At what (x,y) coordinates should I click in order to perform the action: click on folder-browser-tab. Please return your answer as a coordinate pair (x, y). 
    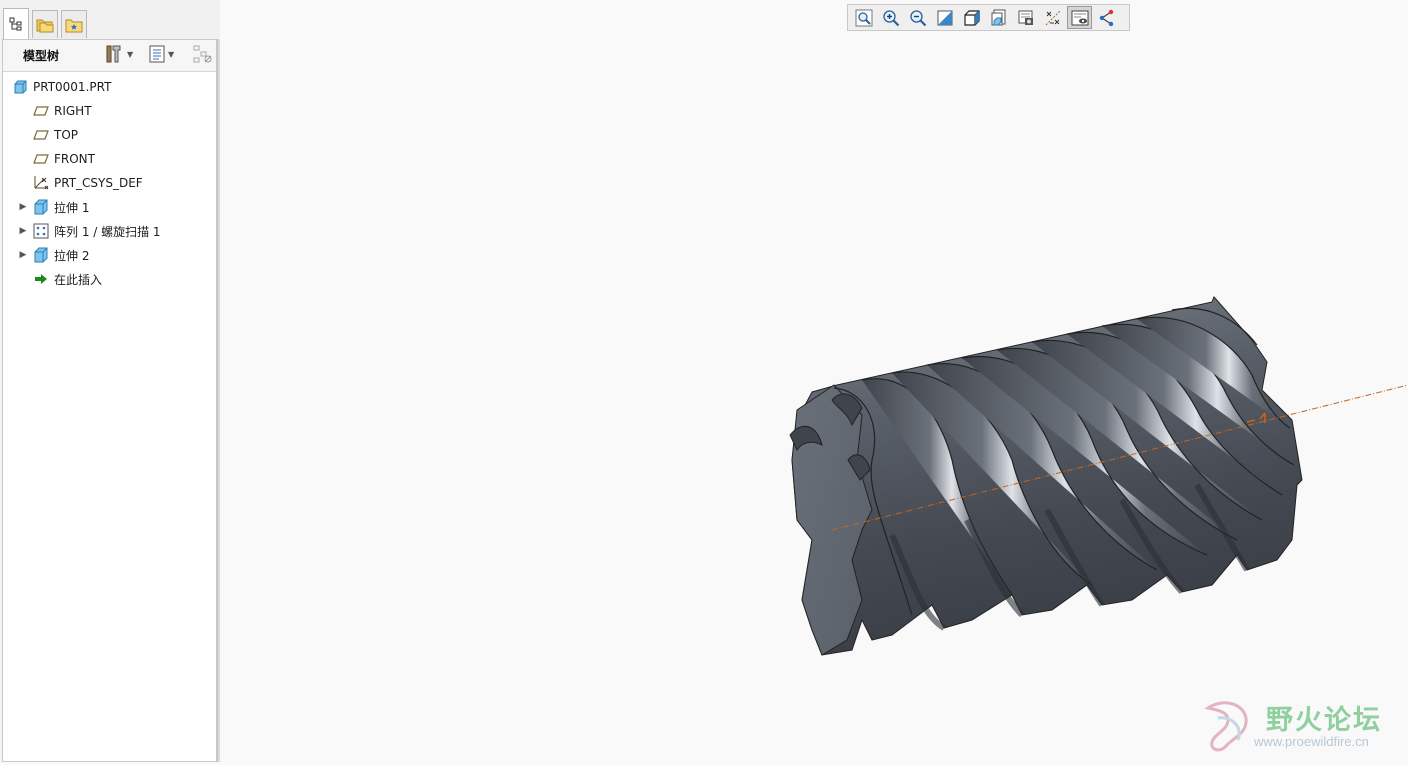
    Looking at the image, I should click on (45, 24).